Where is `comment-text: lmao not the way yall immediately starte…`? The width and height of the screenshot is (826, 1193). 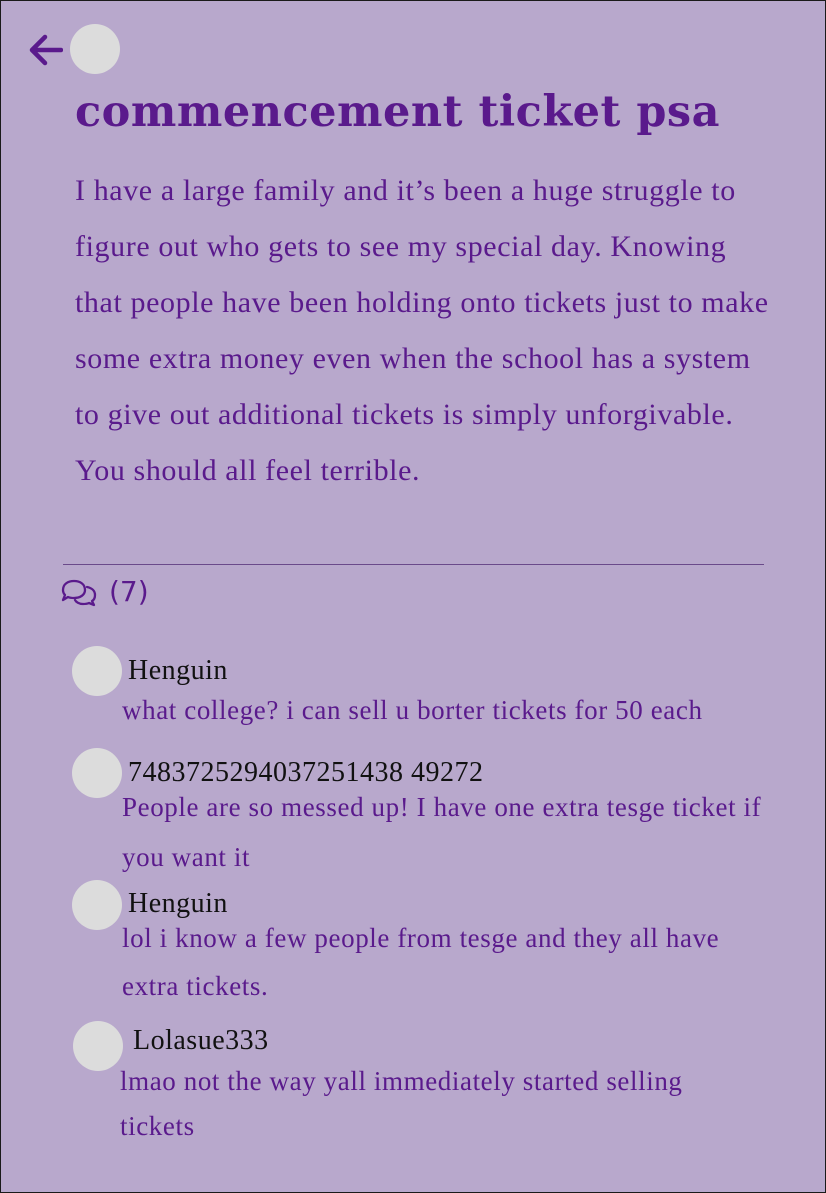 comment-text: lmao not the way yall immediately starte… is located at coordinates (401, 1103).